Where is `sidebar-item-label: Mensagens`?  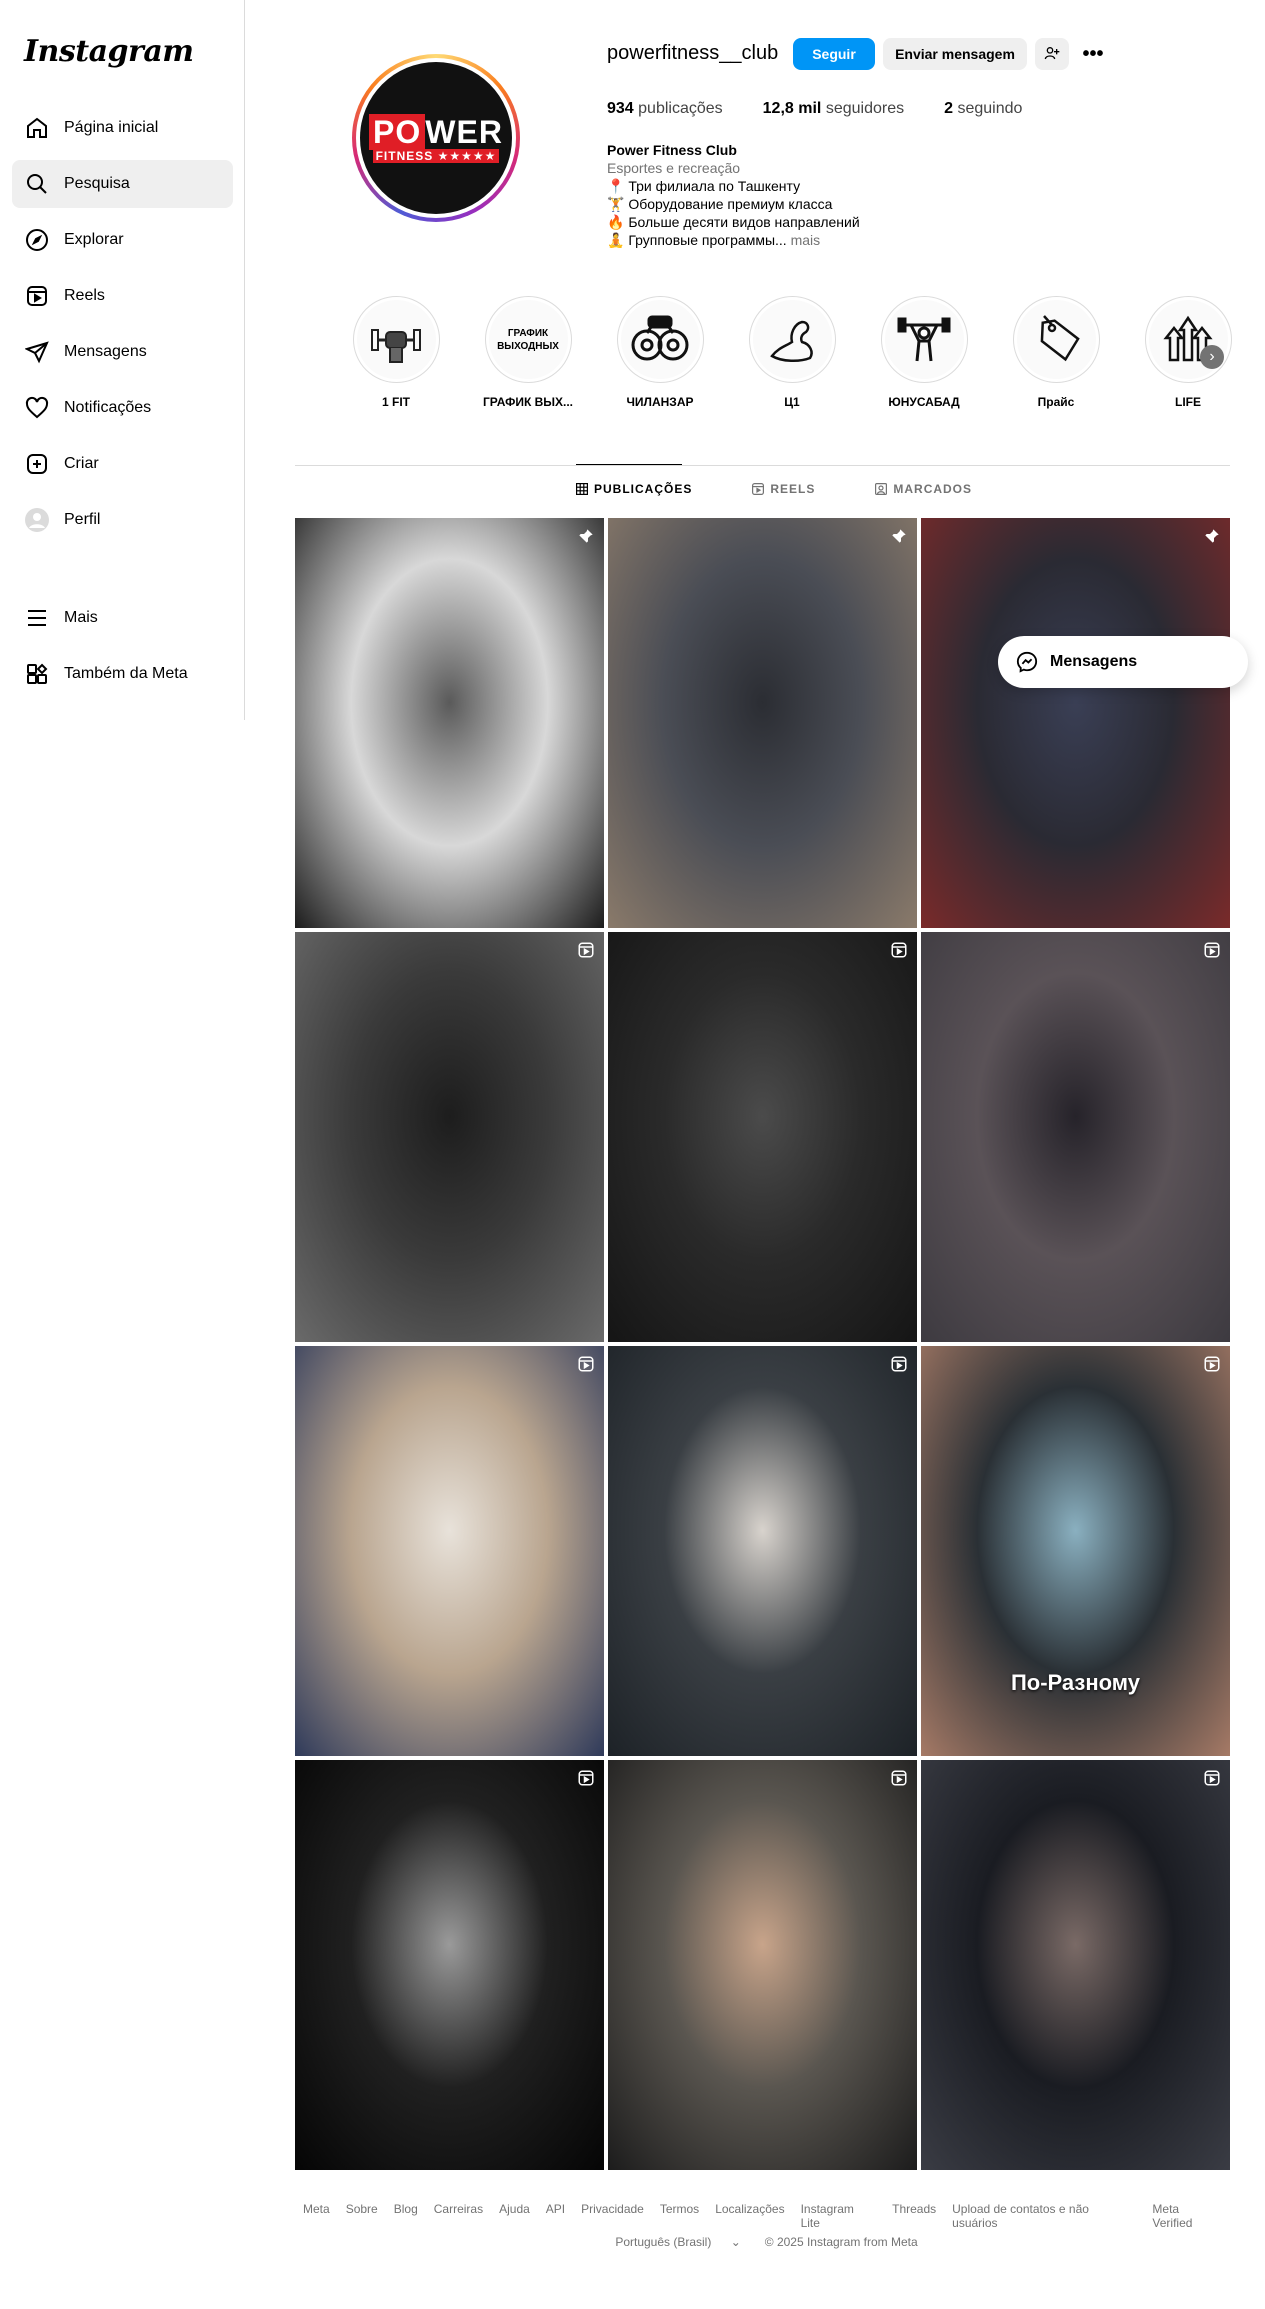 sidebar-item-label: Mensagens is located at coordinates (105, 351).